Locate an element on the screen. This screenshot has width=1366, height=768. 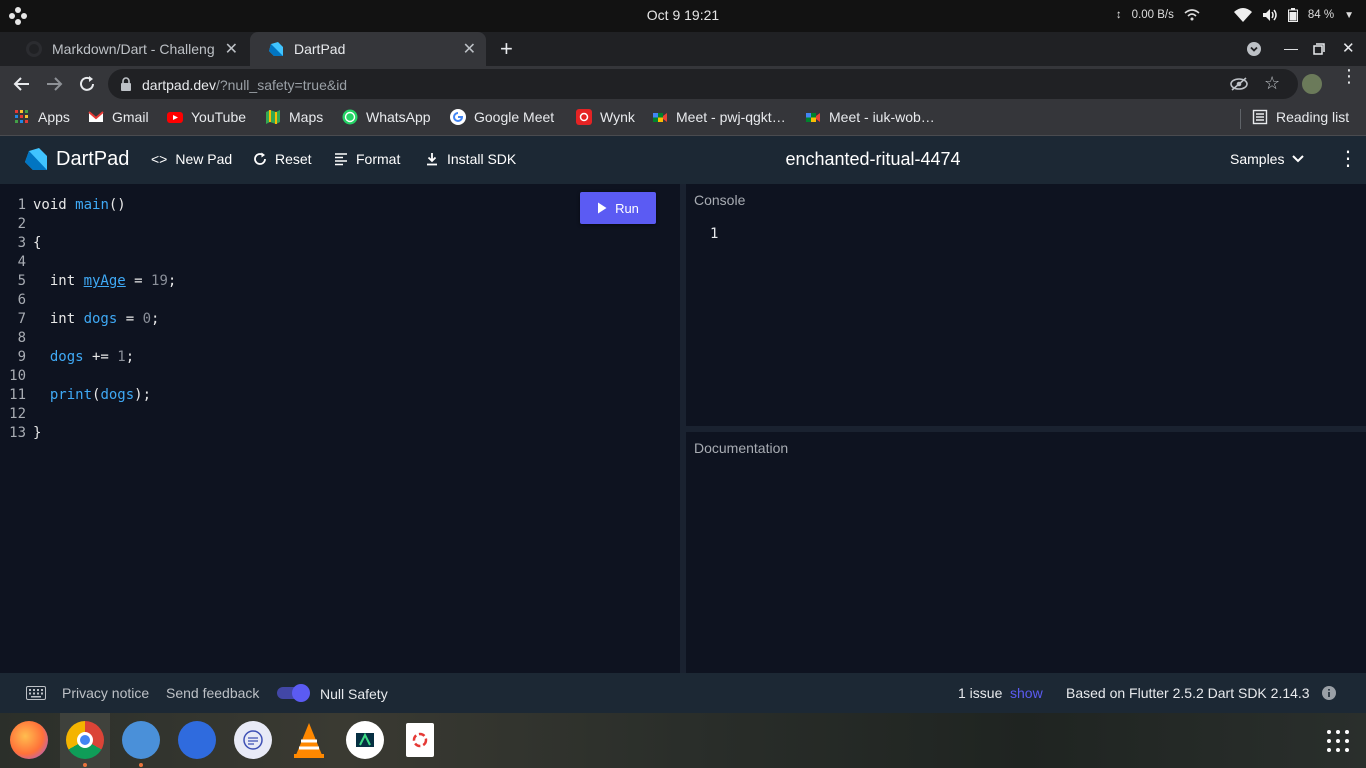
url-path: /?null_safety=true&id is located at coordinates (281, 85).